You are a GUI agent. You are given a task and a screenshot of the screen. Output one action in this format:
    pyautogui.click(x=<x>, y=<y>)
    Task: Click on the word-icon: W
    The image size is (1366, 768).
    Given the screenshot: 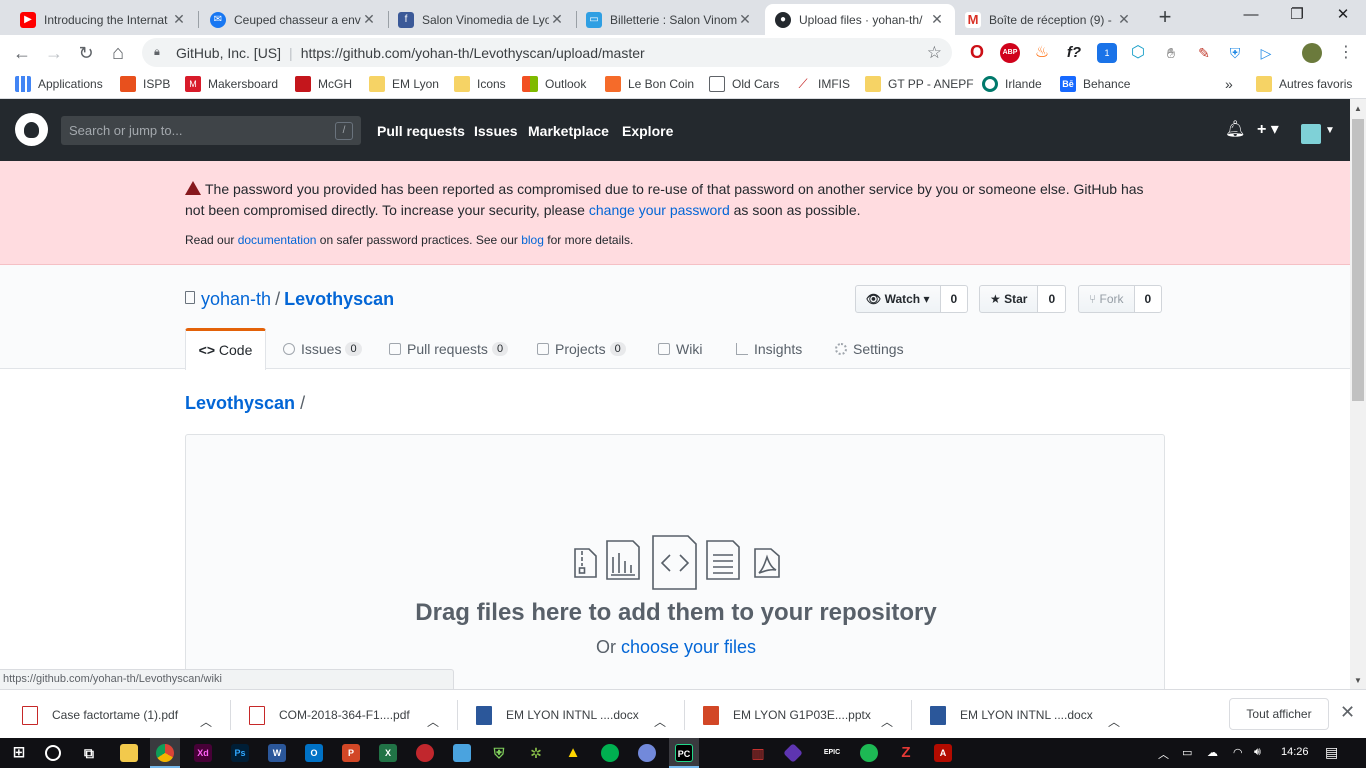 What is the action you would take?
    pyautogui.click(x=277, y=753)
    